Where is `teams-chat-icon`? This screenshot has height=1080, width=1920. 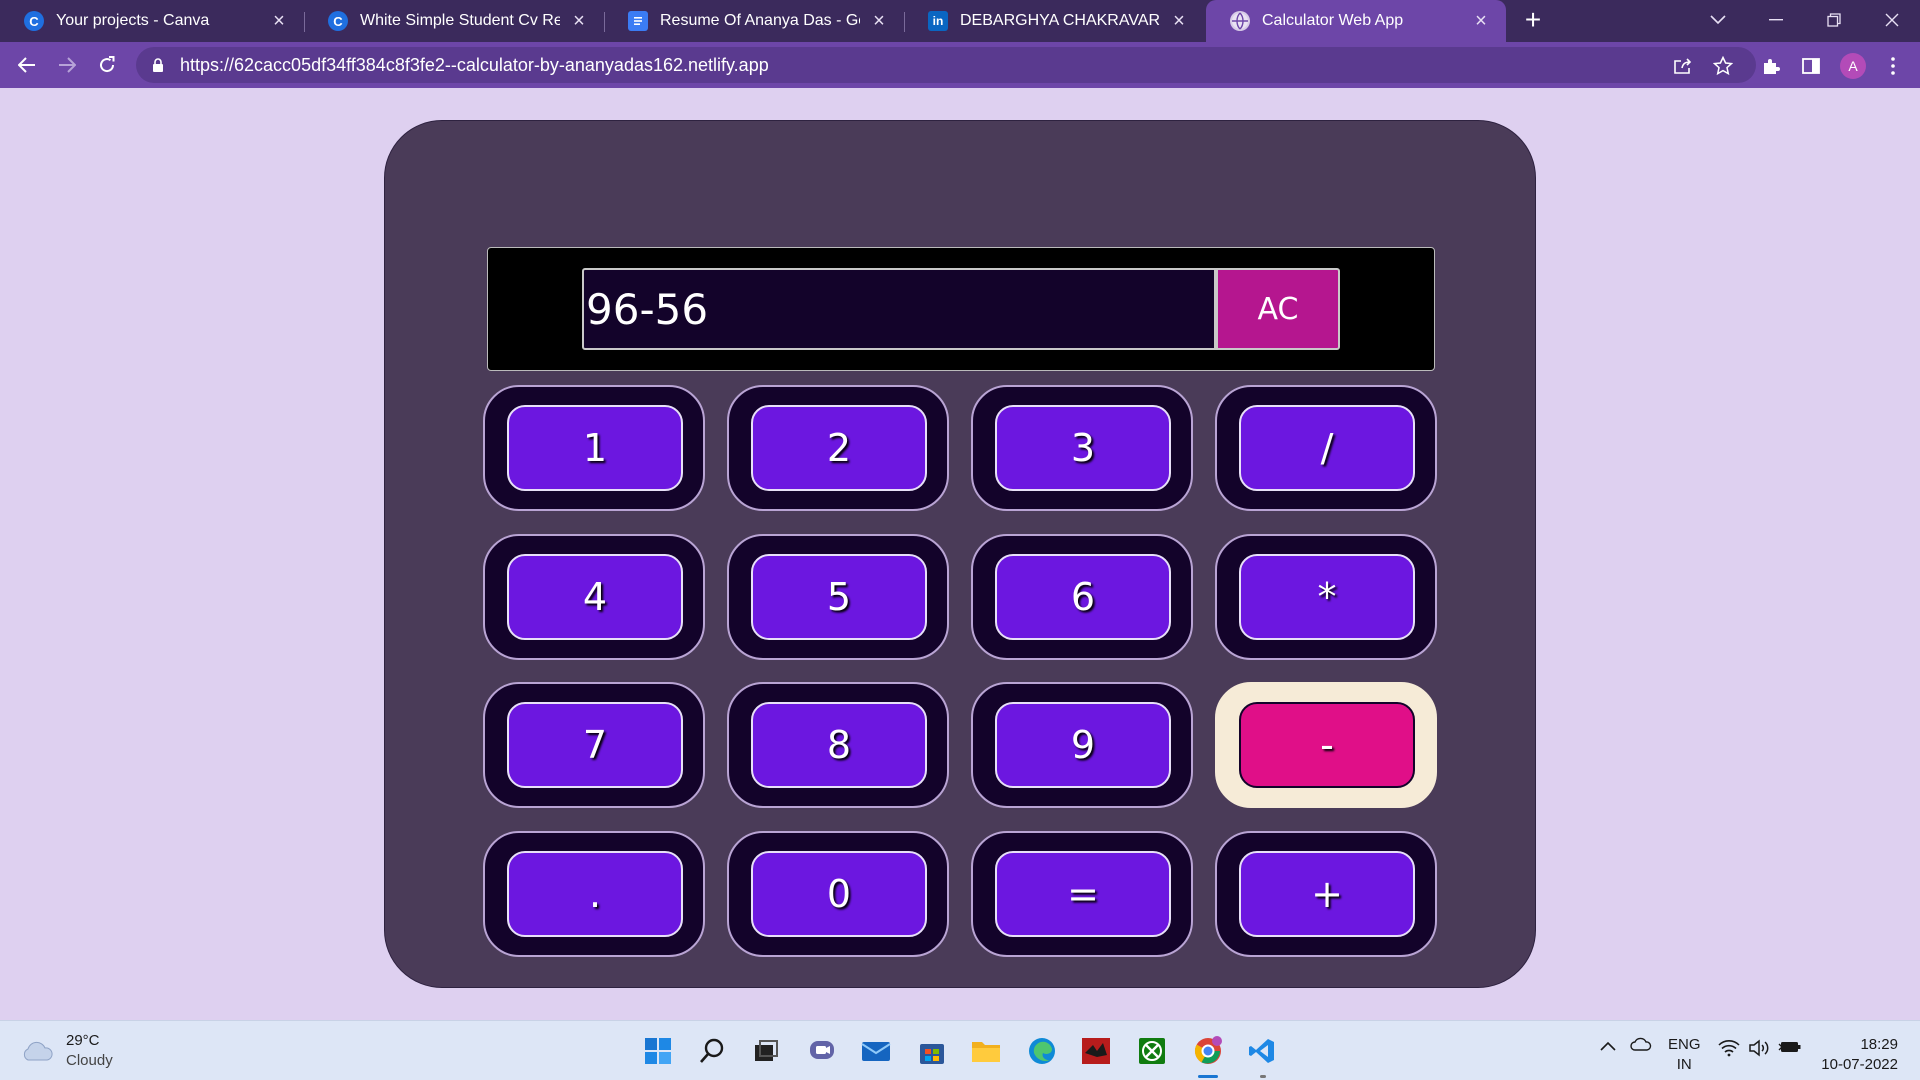 teams-chat-icon is located at coordinates (822, 1051).